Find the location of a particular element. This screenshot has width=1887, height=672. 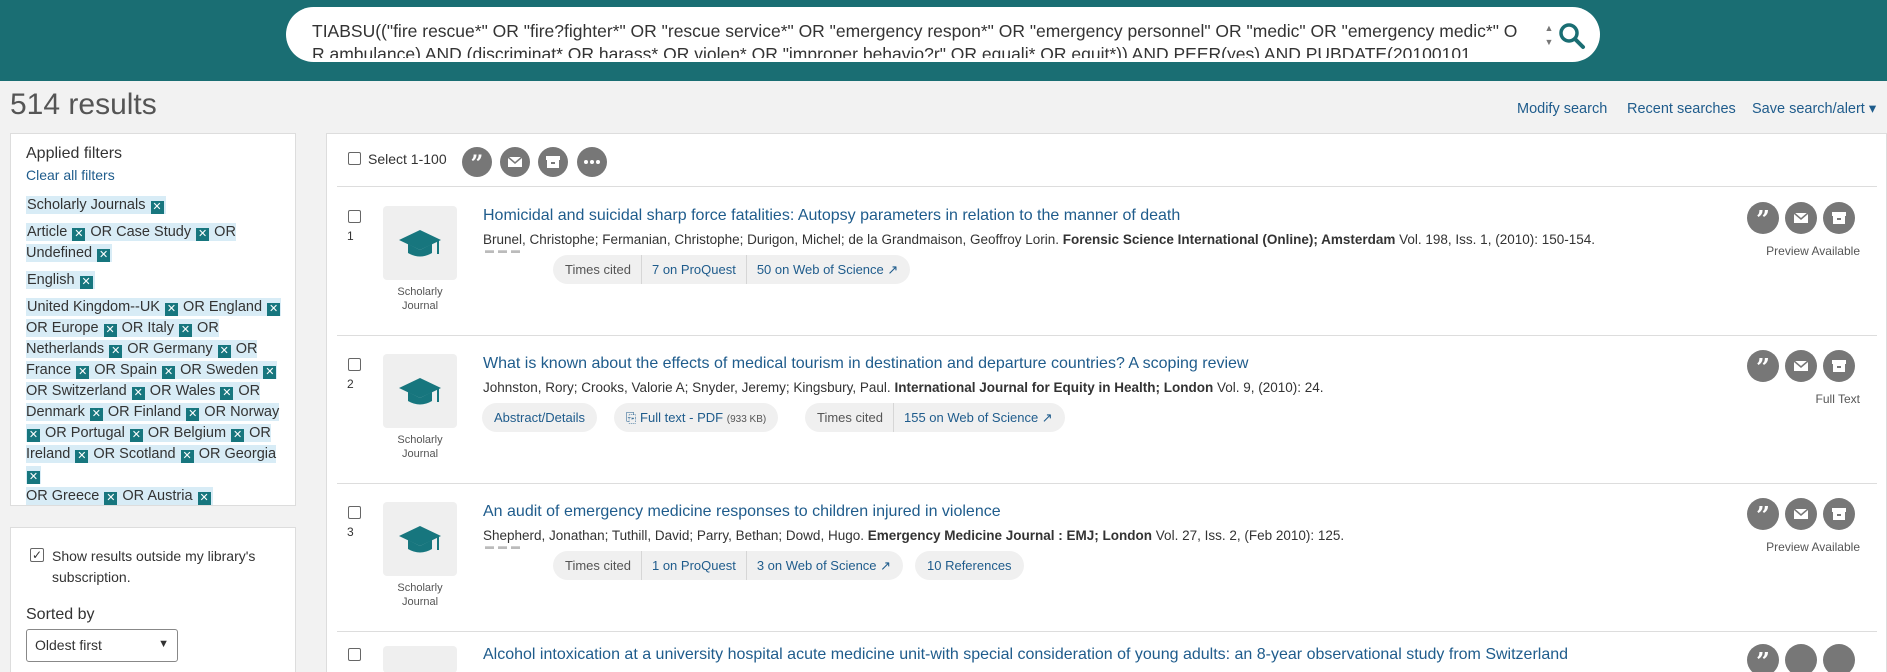

proquest-citations-link: 1 on ProQuest is located at coordinates (694, 565).